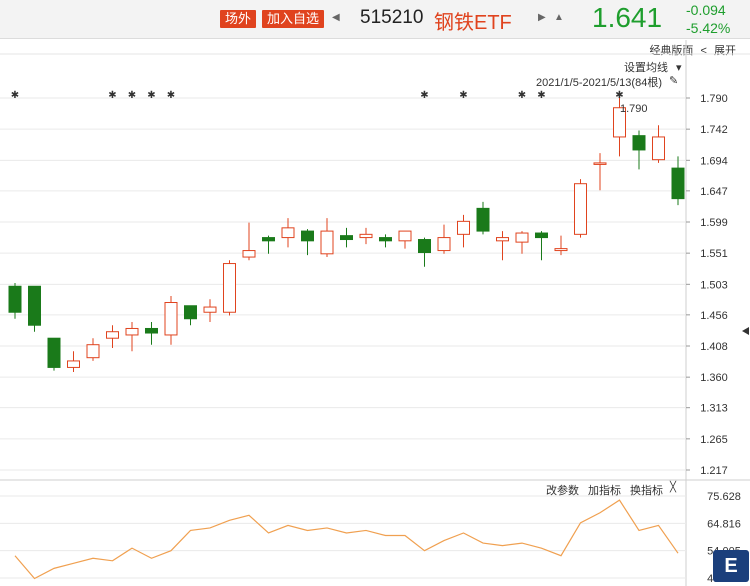 This screenshot has height=586, width=750. What do you see at coordinates (714, 471) in the screenshot?
I see `y-tick-label: 1.217` at bounding box center [714, 471].